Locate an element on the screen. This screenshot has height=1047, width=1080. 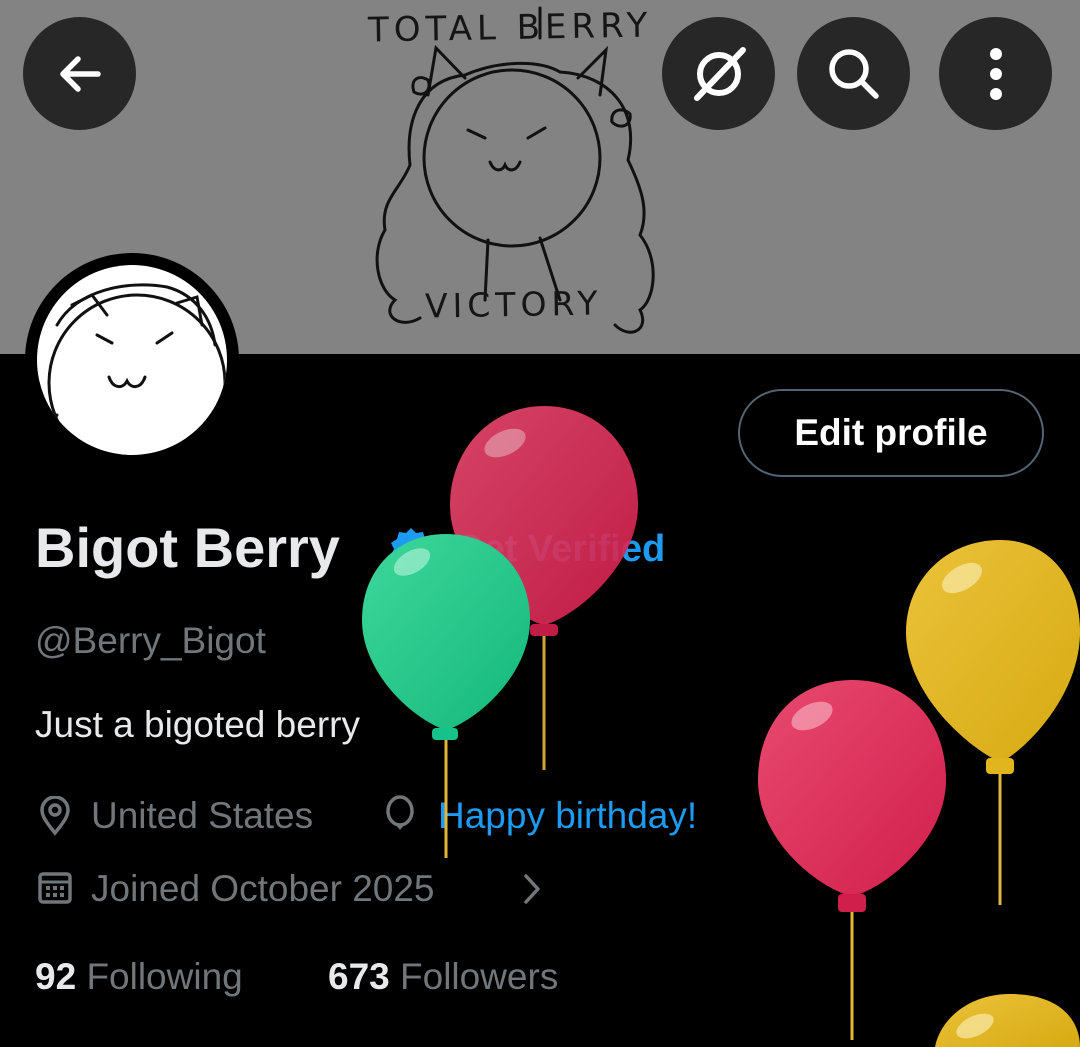
get-verified-link: Get Verified is located at coordinates (559, 549).